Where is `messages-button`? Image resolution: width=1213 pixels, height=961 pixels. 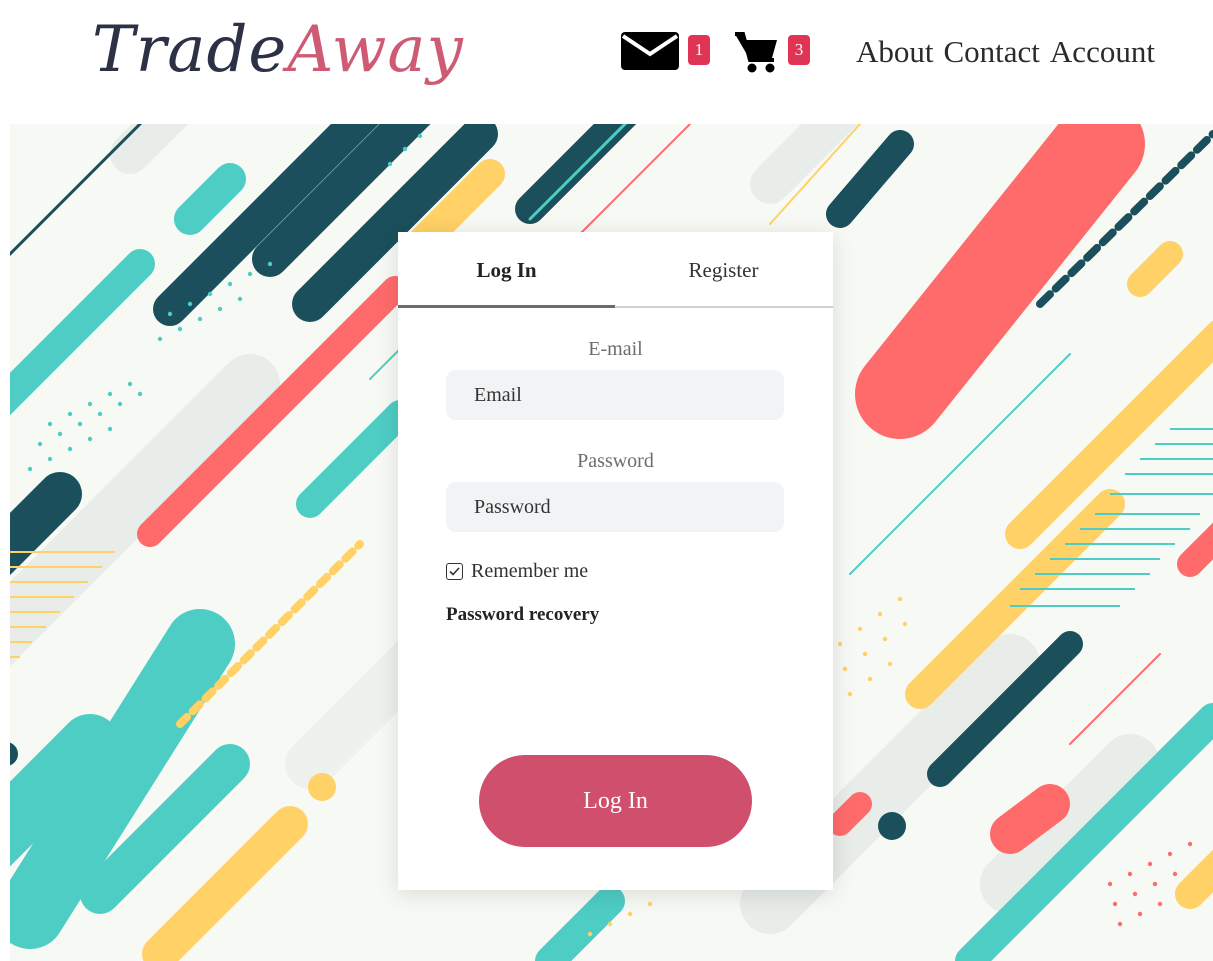
messages-button is located at coordinates (650, 52).